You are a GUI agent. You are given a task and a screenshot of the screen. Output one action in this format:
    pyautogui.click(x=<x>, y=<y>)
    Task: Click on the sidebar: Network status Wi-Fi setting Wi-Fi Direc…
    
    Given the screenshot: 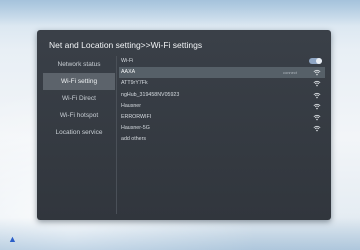 What is the action you would take?
    pyautogui.click(x=79, y=98)
    